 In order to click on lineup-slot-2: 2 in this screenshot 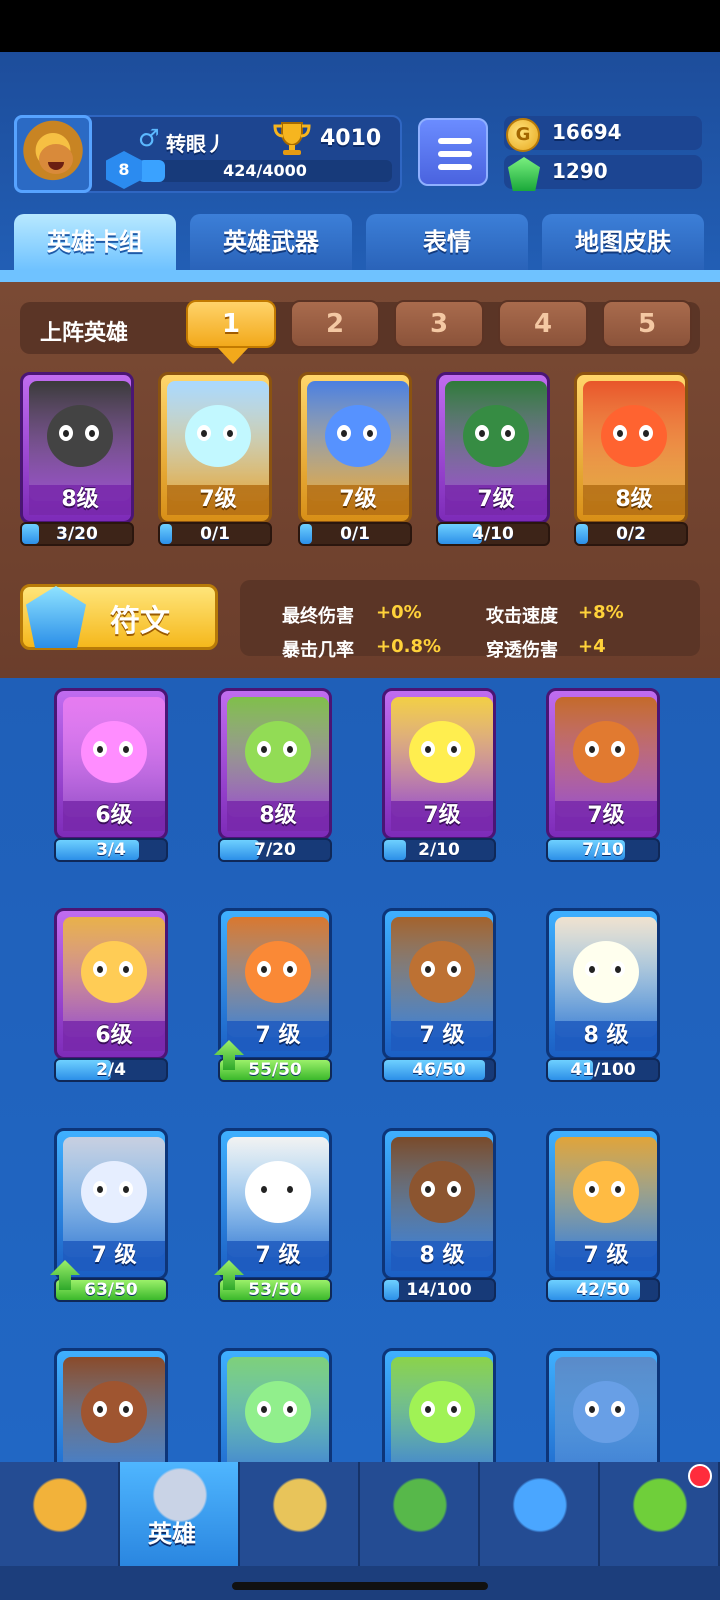, I will do `click(335, 324)`.